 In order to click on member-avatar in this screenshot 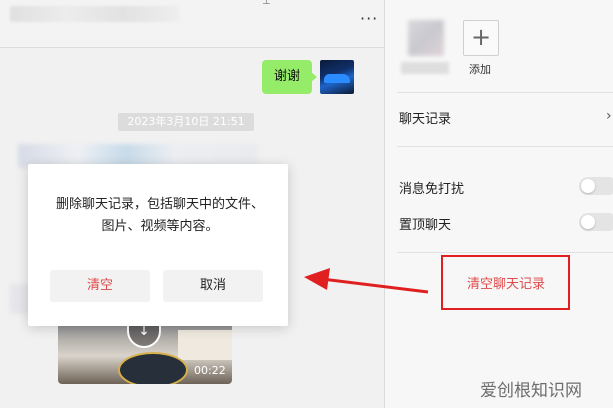, I will do `click(426, 38)`.